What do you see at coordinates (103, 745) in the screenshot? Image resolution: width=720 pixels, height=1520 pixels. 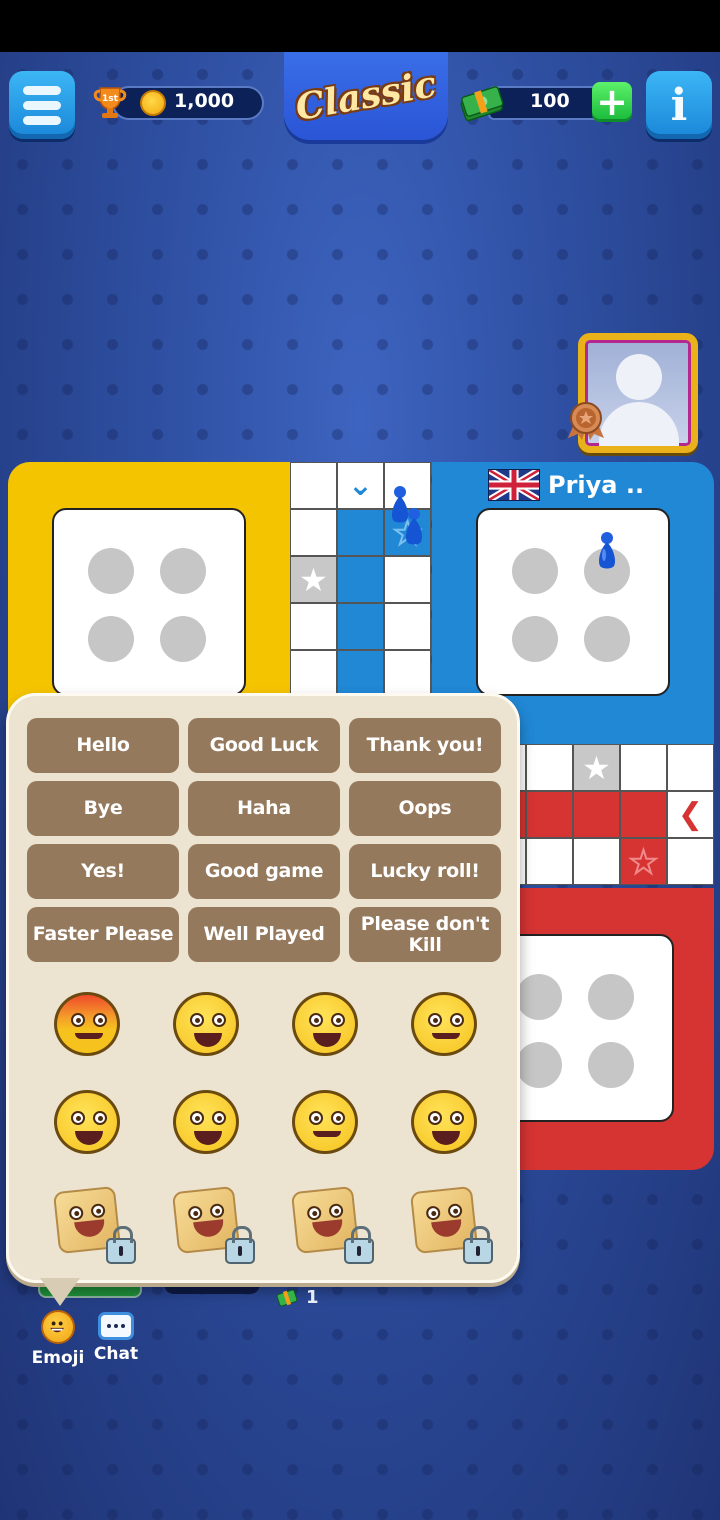 I see `quick-phrase-button: Hello` at bounding box center [103, 745].